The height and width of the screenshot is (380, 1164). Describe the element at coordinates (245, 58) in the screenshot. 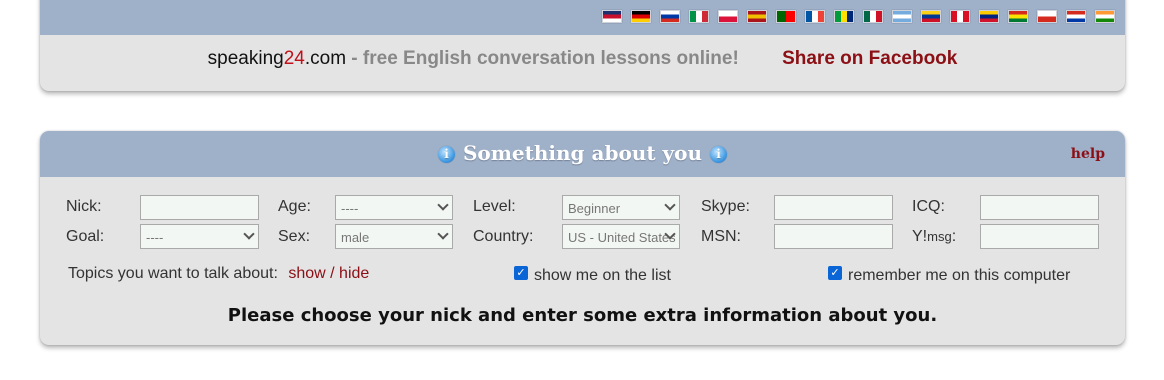

I see `site-name: speaking` at that location.